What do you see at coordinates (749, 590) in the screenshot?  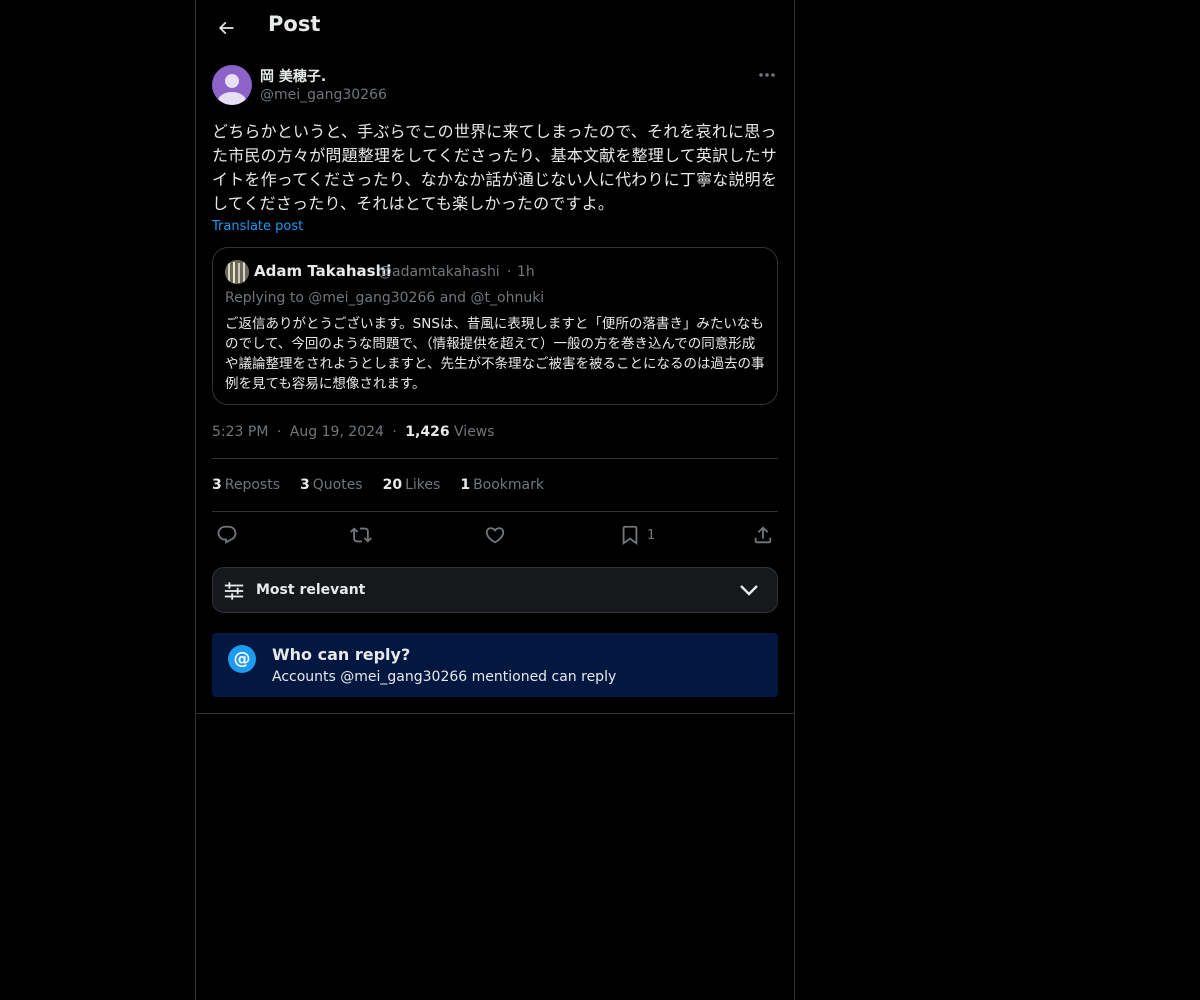 I see `chevron-down-icon` at bounding box center [749, 590].